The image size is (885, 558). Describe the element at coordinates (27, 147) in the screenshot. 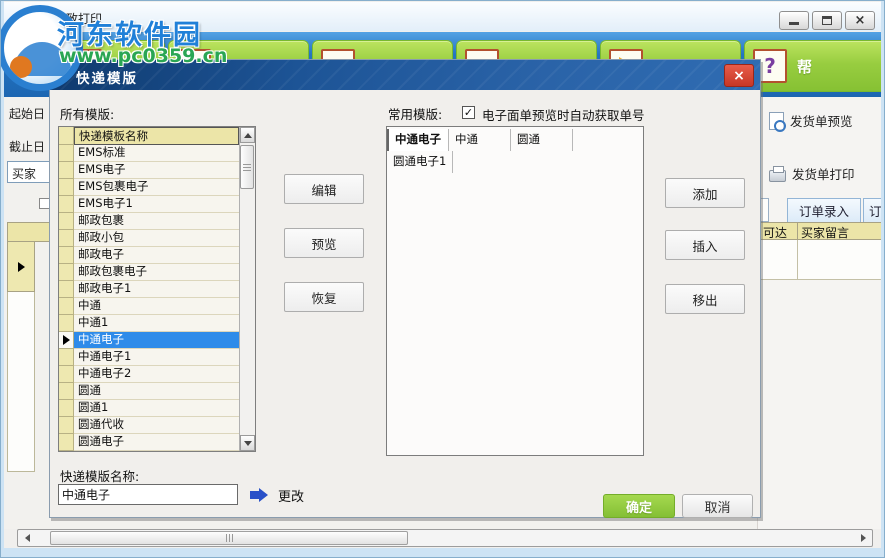

I see `end-date-label: 截止日` at that location.